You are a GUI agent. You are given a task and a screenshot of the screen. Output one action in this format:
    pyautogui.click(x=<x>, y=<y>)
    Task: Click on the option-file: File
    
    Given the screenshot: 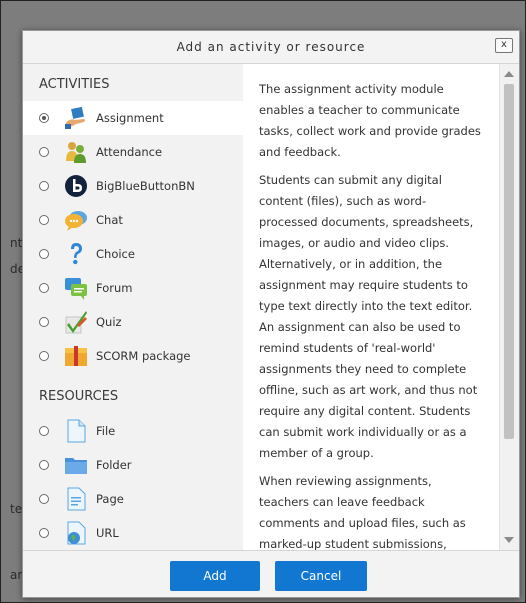 What is the action you would take?
    pyautogui.click(x=133, y=431)
    